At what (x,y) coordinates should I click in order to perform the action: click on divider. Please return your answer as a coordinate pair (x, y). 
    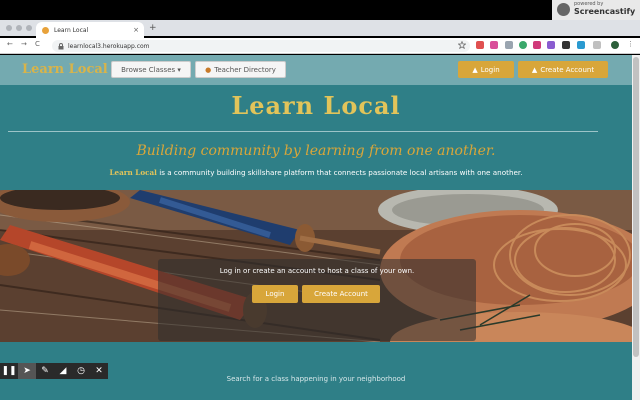
    Looking at the image, I should click on (303, 131).